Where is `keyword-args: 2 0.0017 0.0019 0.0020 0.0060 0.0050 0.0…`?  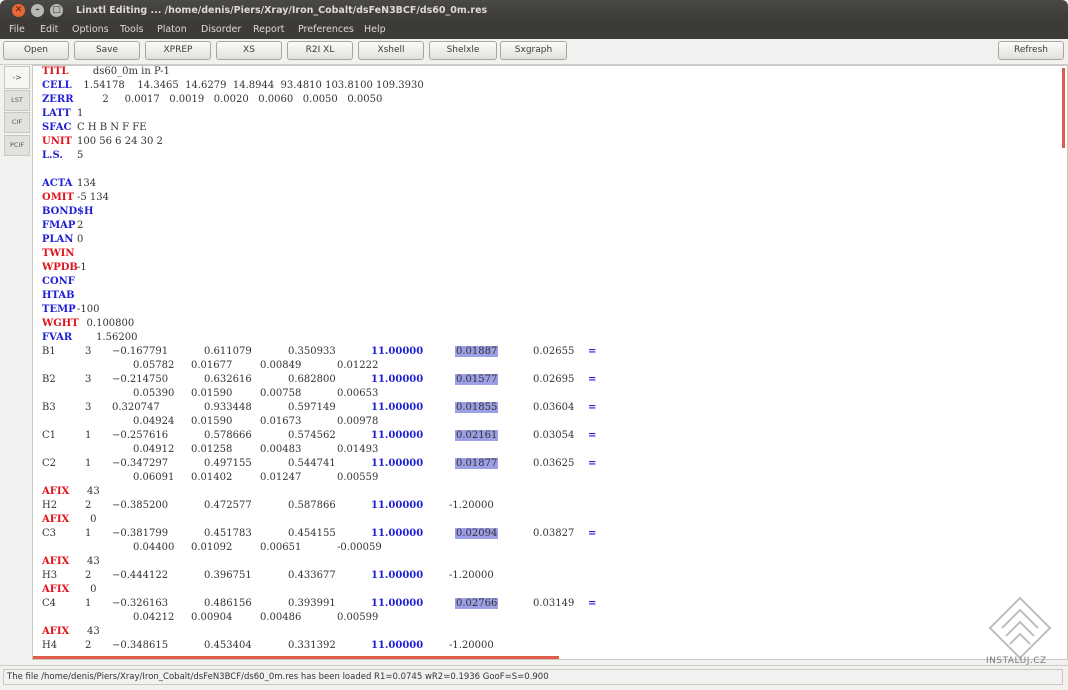 keyword-args: 2 0.0017 0.0019 0.0020 0.0060 0.0050 0.0… is located at coordinates (230, 99).